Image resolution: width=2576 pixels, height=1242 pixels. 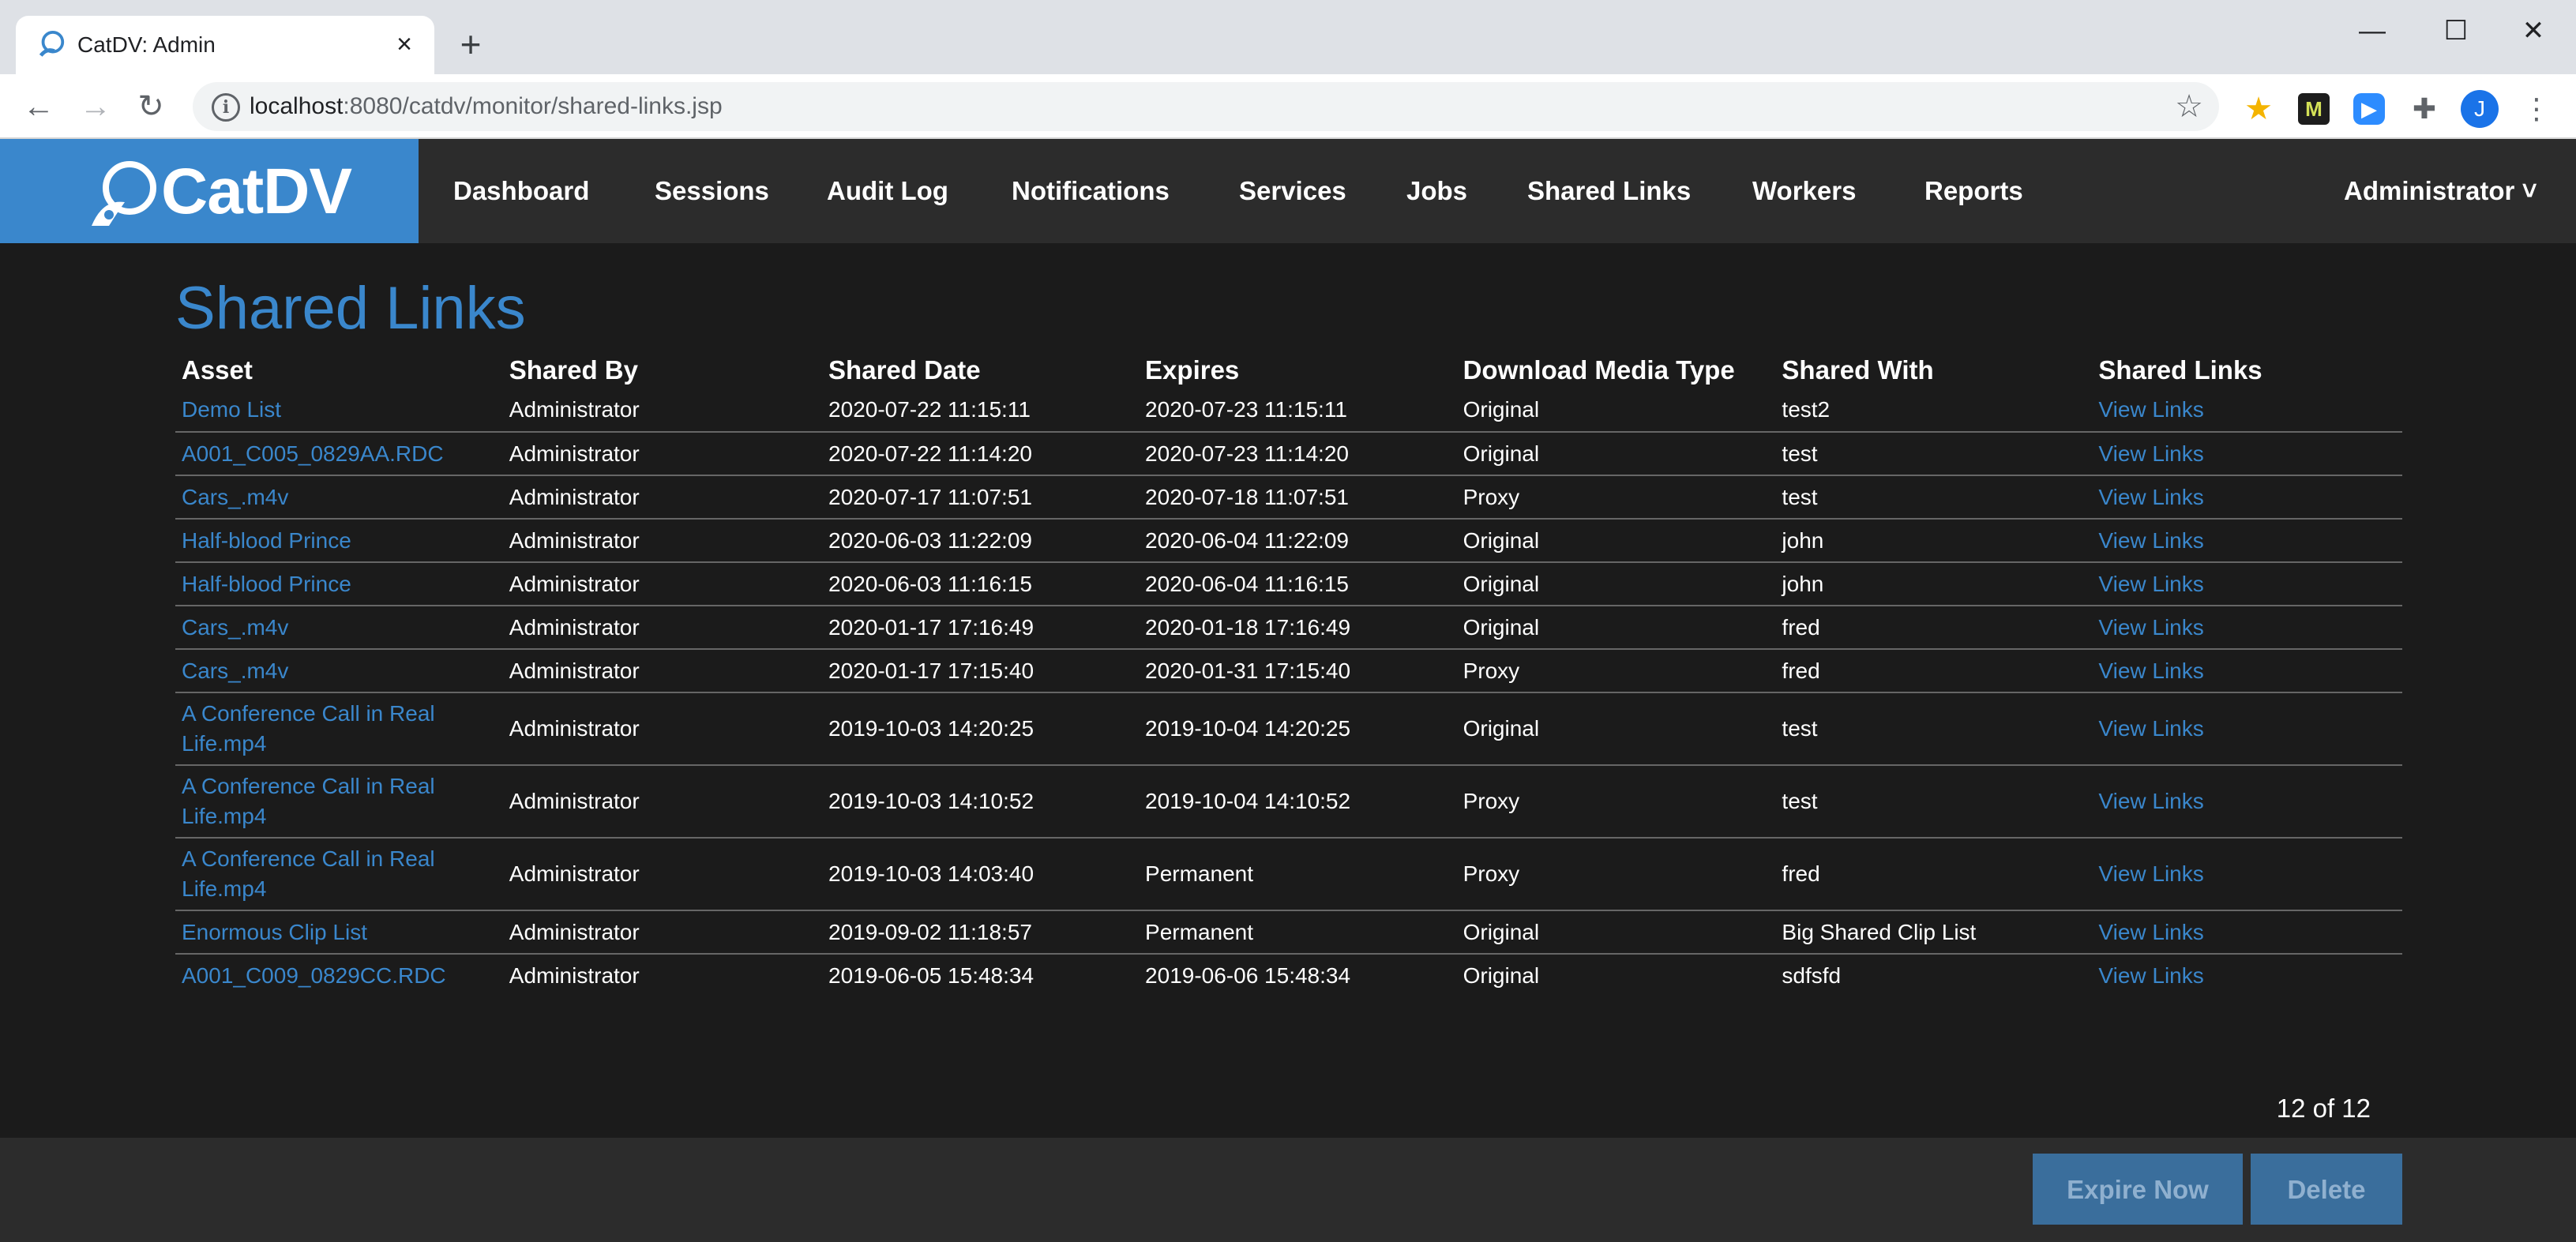 I want to click on delete-button: Delete, so click(x=2326, y=1189).